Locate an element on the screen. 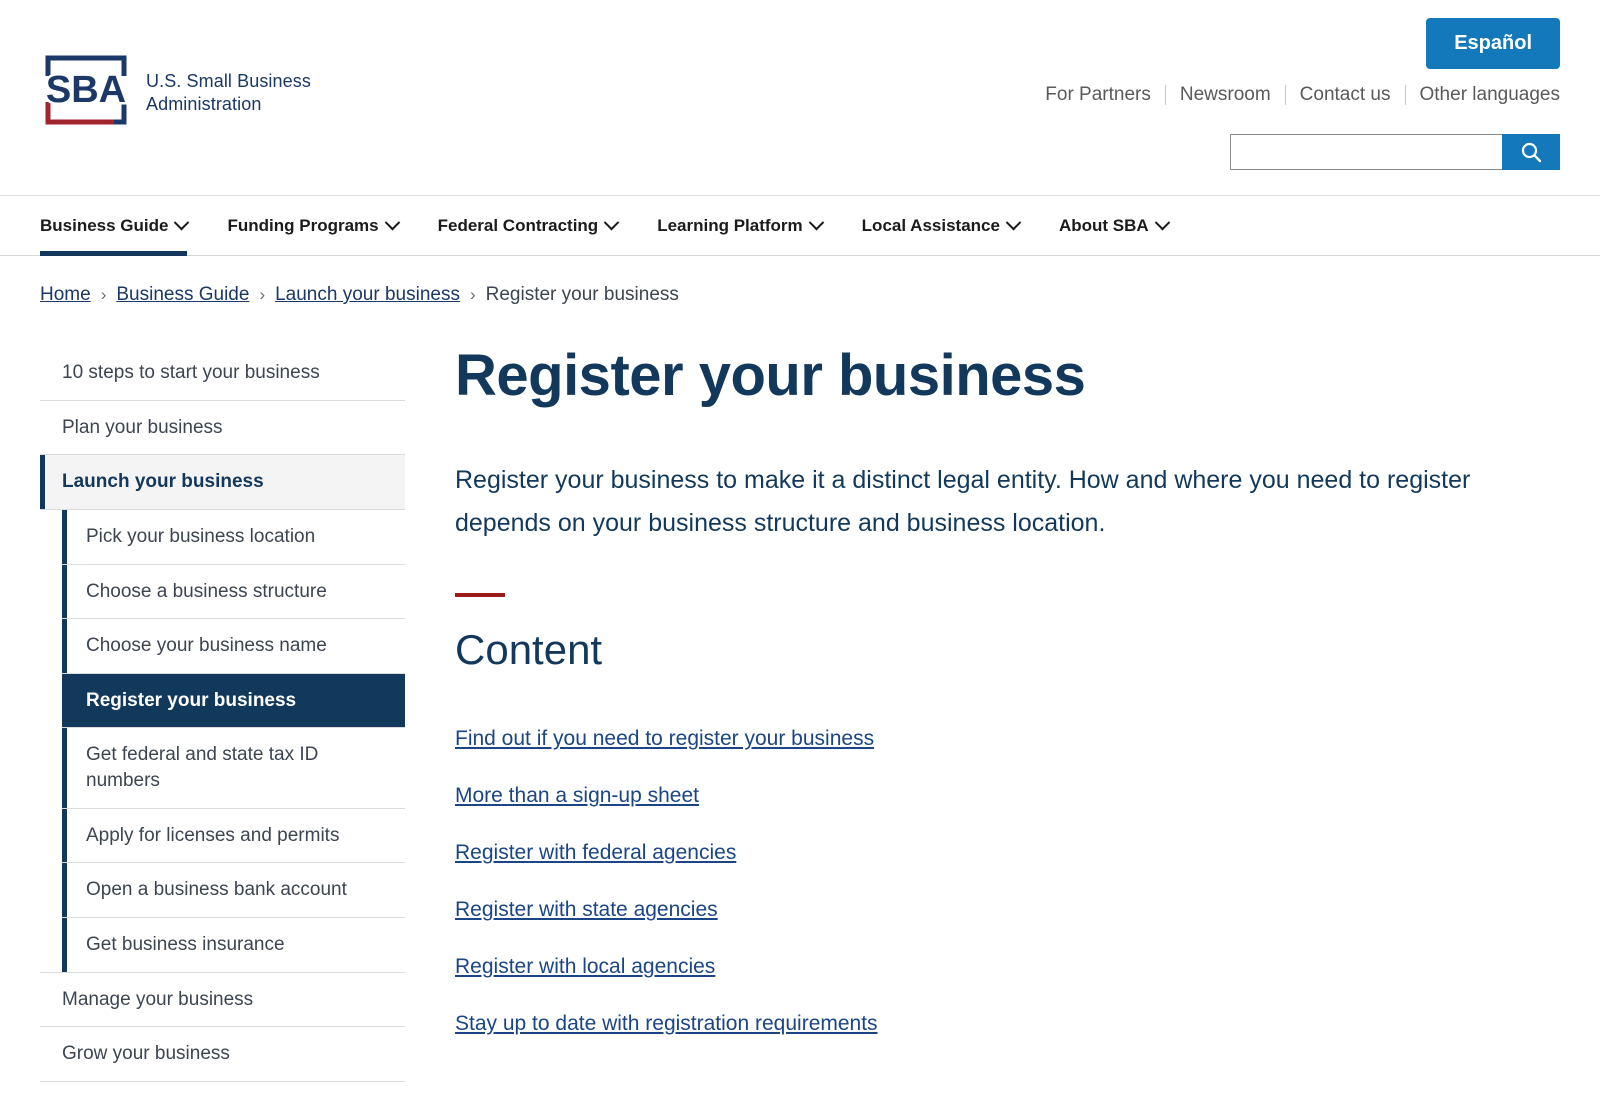 This screenshot has width=1600, height=1106. nav-item-federal-contracting: Federal Contracting is located at coordinates (528, 225).